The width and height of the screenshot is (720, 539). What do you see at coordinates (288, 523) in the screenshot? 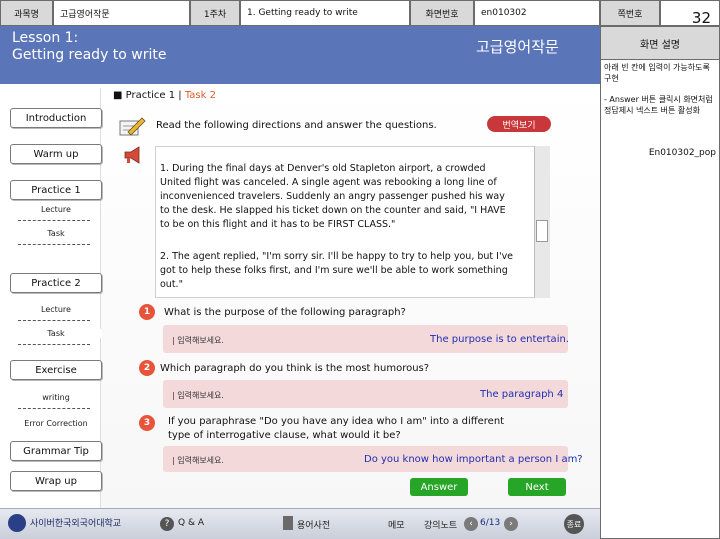
I see `glossary-book-icon` at bounding box center [288, 523].